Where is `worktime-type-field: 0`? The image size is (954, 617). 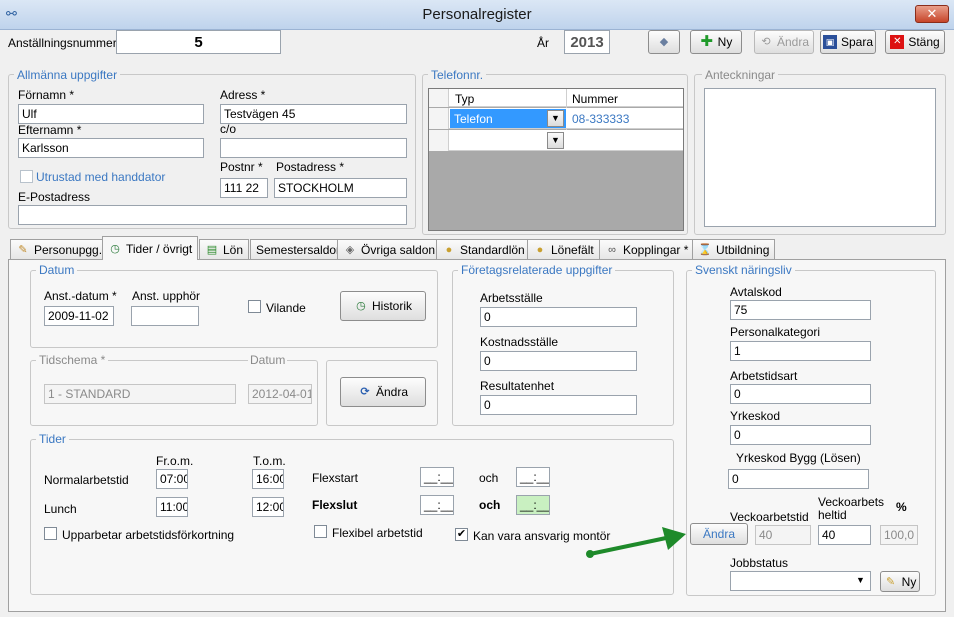
worktime-type-field: 0 is located at coordinates (800, 394).